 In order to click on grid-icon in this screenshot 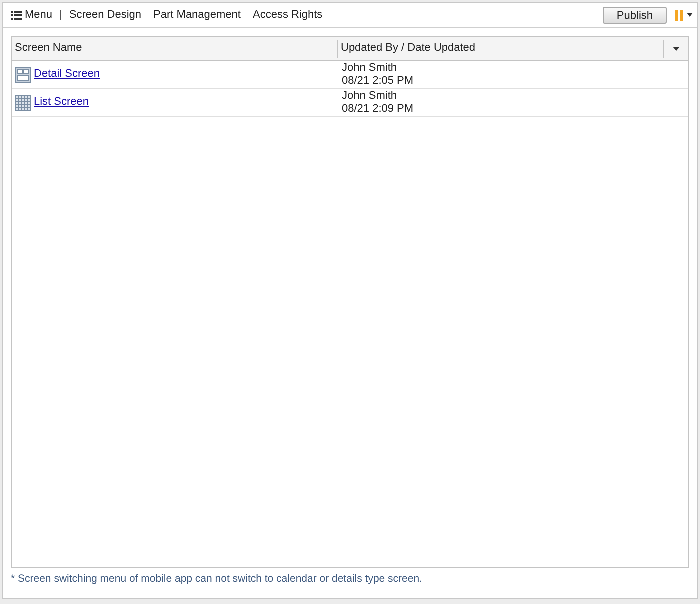, I will do `click(23, 102)`.